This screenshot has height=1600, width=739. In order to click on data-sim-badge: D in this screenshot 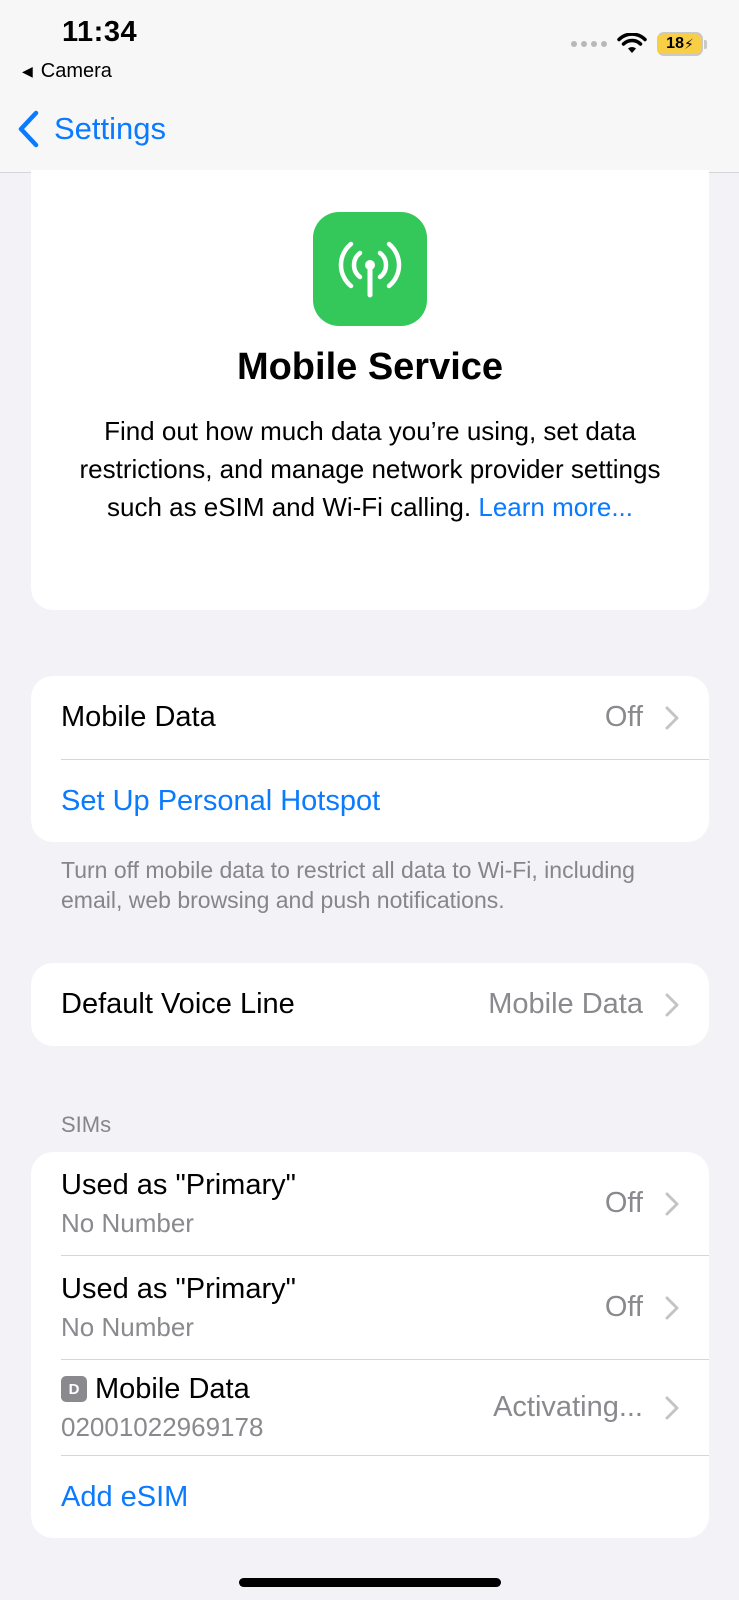, I will do `click(74, 1389)`.